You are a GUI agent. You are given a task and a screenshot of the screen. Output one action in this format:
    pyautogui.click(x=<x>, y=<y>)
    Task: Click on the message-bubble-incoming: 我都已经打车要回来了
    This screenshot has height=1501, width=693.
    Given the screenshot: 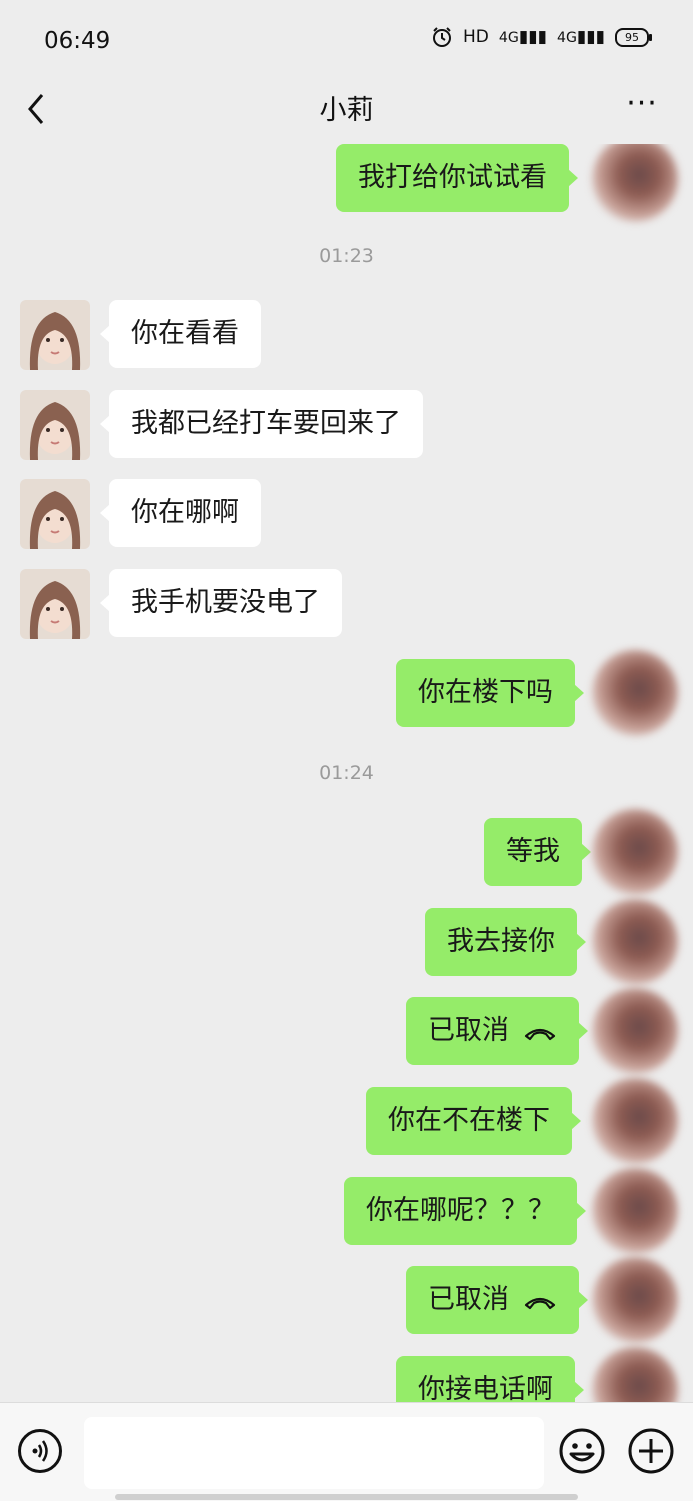 What is the action you would take?
    pyautogui.click(x=261, y=424)
    